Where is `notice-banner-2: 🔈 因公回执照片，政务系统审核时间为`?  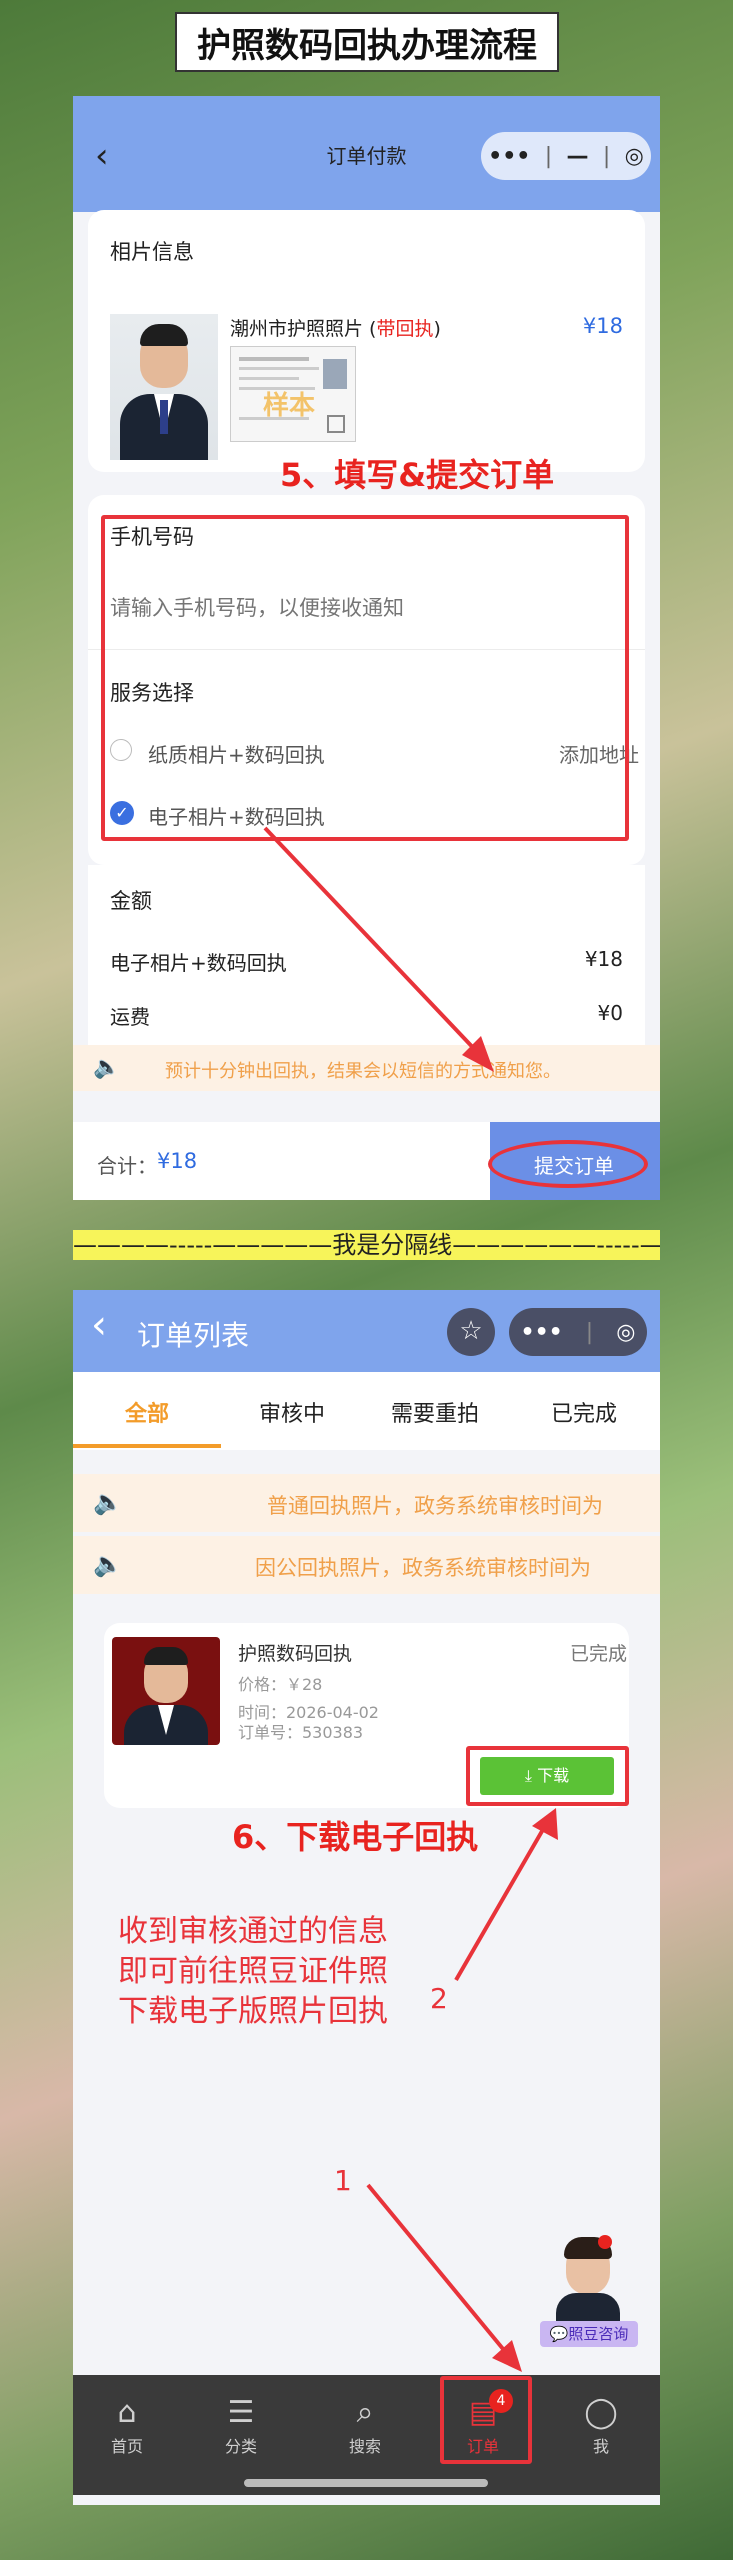
notice-banner-2: 🔈 因公回执照片，政务系统审核时间为 is located at coordinates (366, 1565).